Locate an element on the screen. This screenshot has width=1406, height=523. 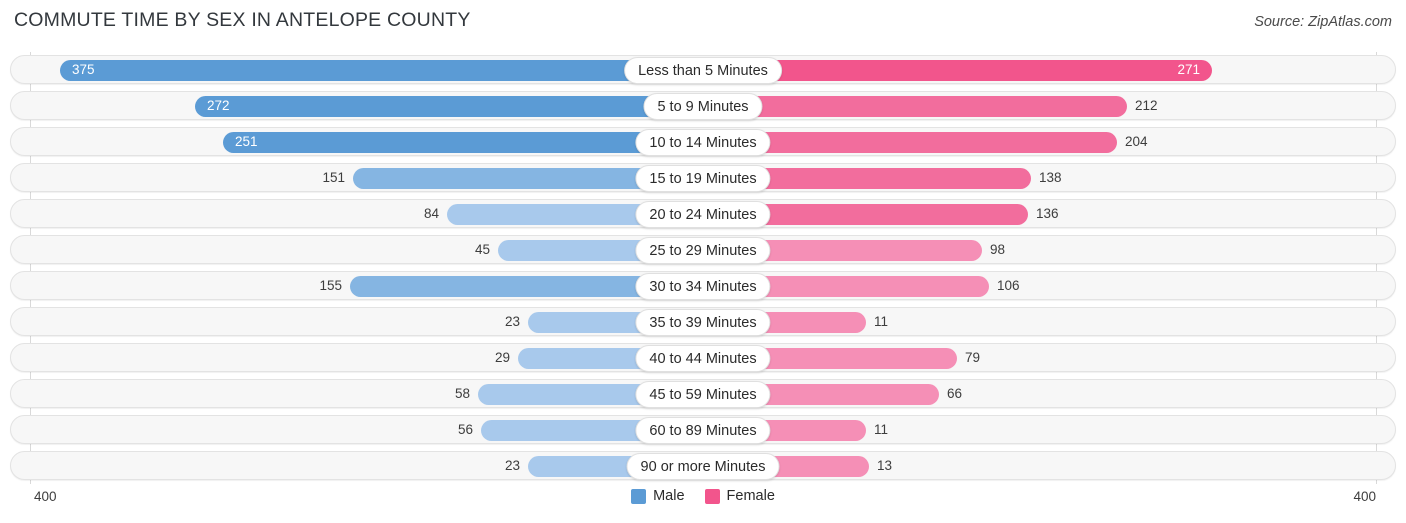
chart-row: 375 271 Less than 5 Minutes is located at coordinates (703, 70).